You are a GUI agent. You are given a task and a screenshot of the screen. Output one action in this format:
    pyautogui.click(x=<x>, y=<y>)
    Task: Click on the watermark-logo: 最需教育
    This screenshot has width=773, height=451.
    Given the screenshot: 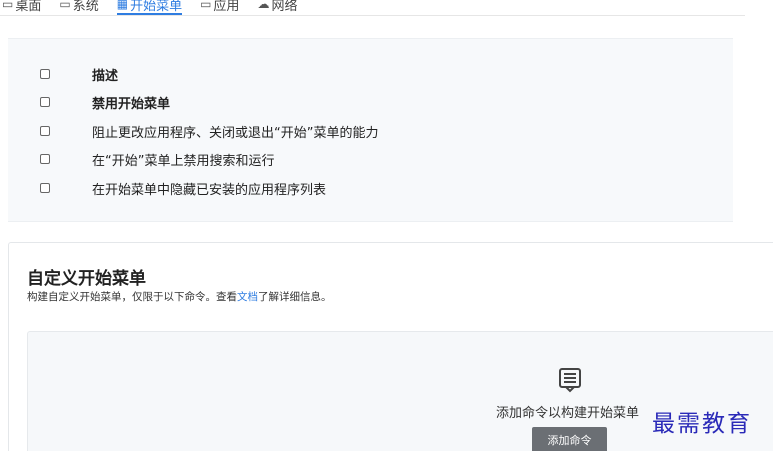 What is the action you would take?
    pyautogui.click(x=702, y=424)
    